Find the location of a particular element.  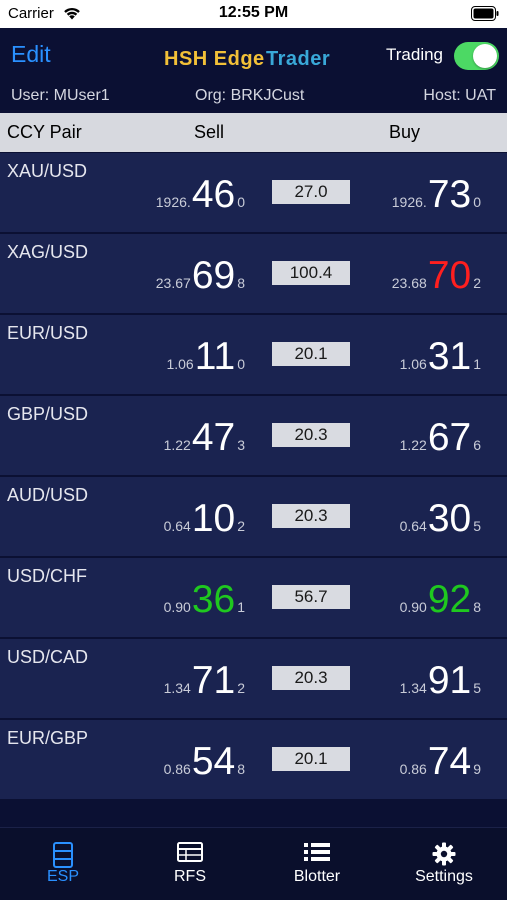

buy-price: 1.2267 6 is located at coordinates (440, 437).